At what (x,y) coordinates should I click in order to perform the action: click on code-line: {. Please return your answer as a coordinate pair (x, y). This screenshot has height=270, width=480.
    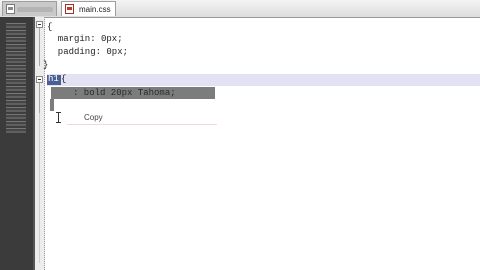
    Looking at the image, I should click on (64, 79).